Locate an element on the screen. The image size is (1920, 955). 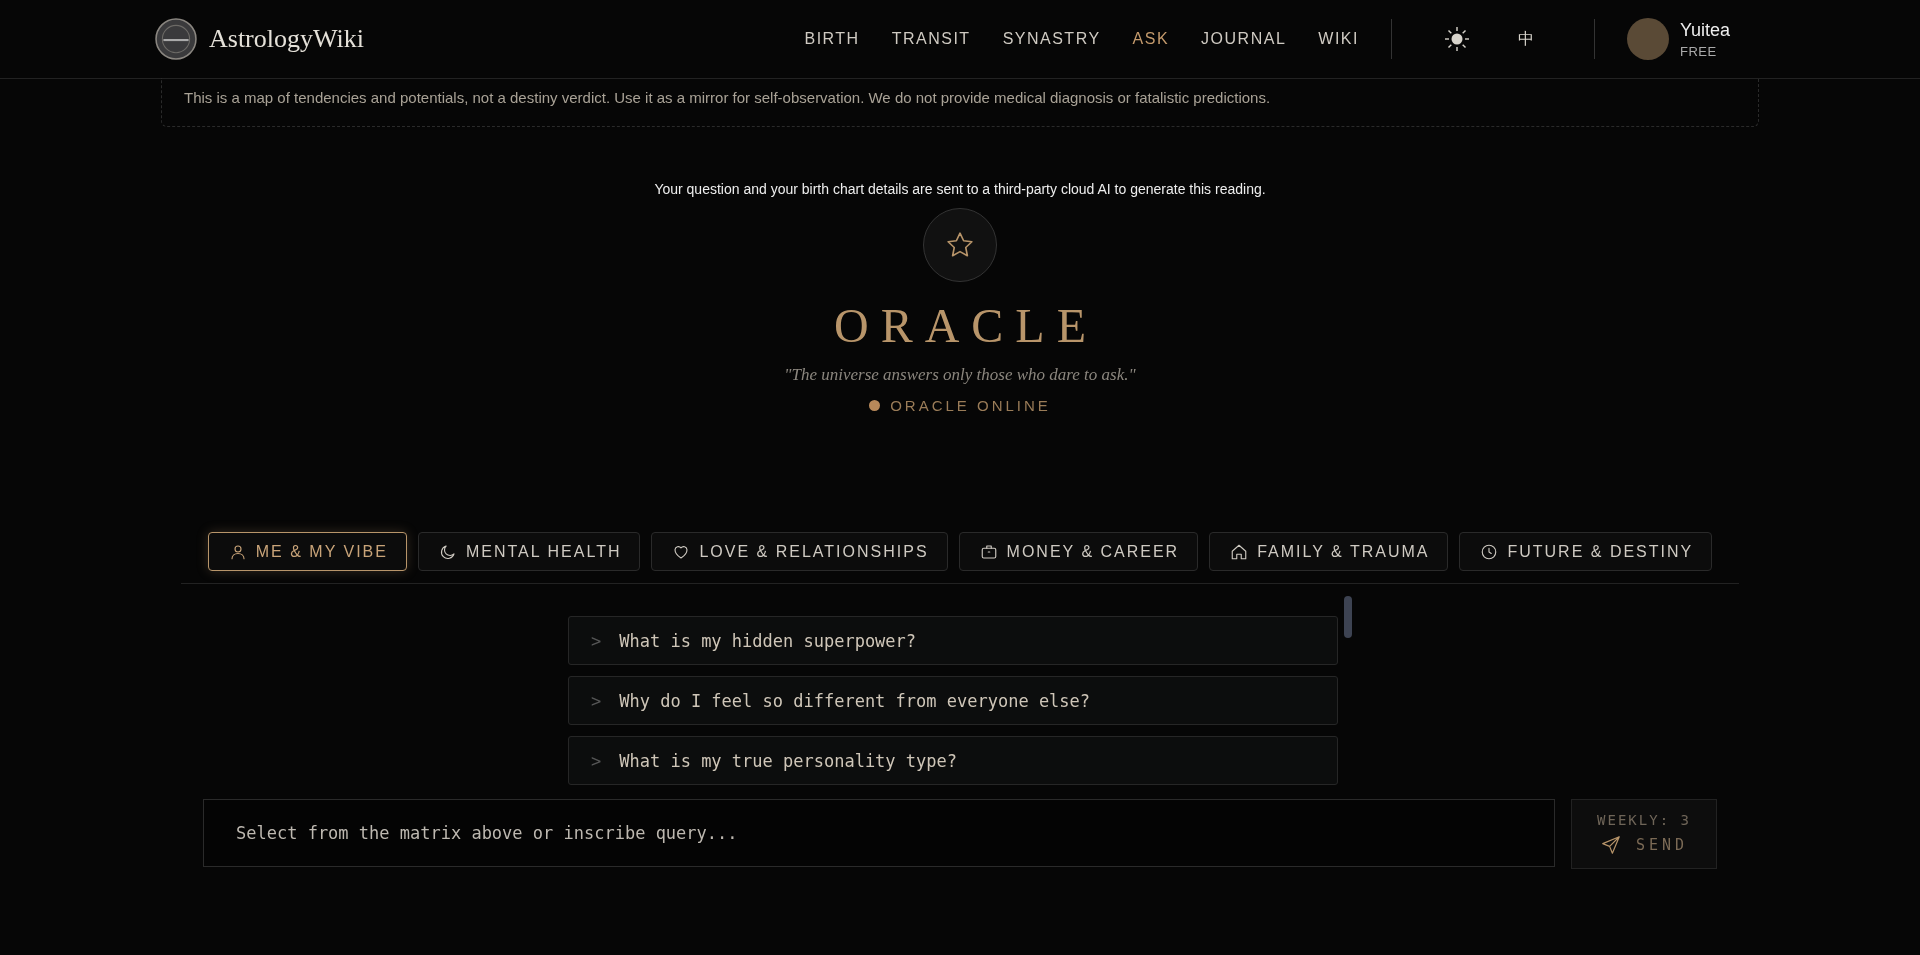
nav-link: SYNASTRY is located at coordinates (1051, 39).